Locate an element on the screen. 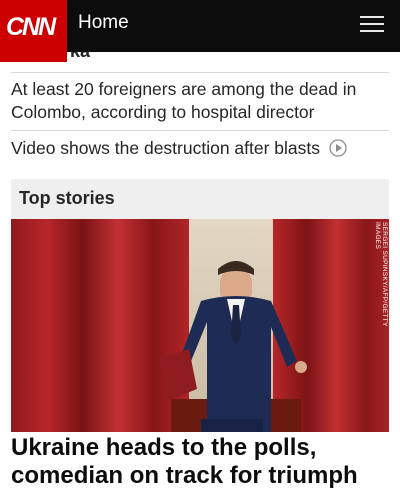 This screenshot has width=400, height=494. home-link: Home is located at coordinates (103, 23).